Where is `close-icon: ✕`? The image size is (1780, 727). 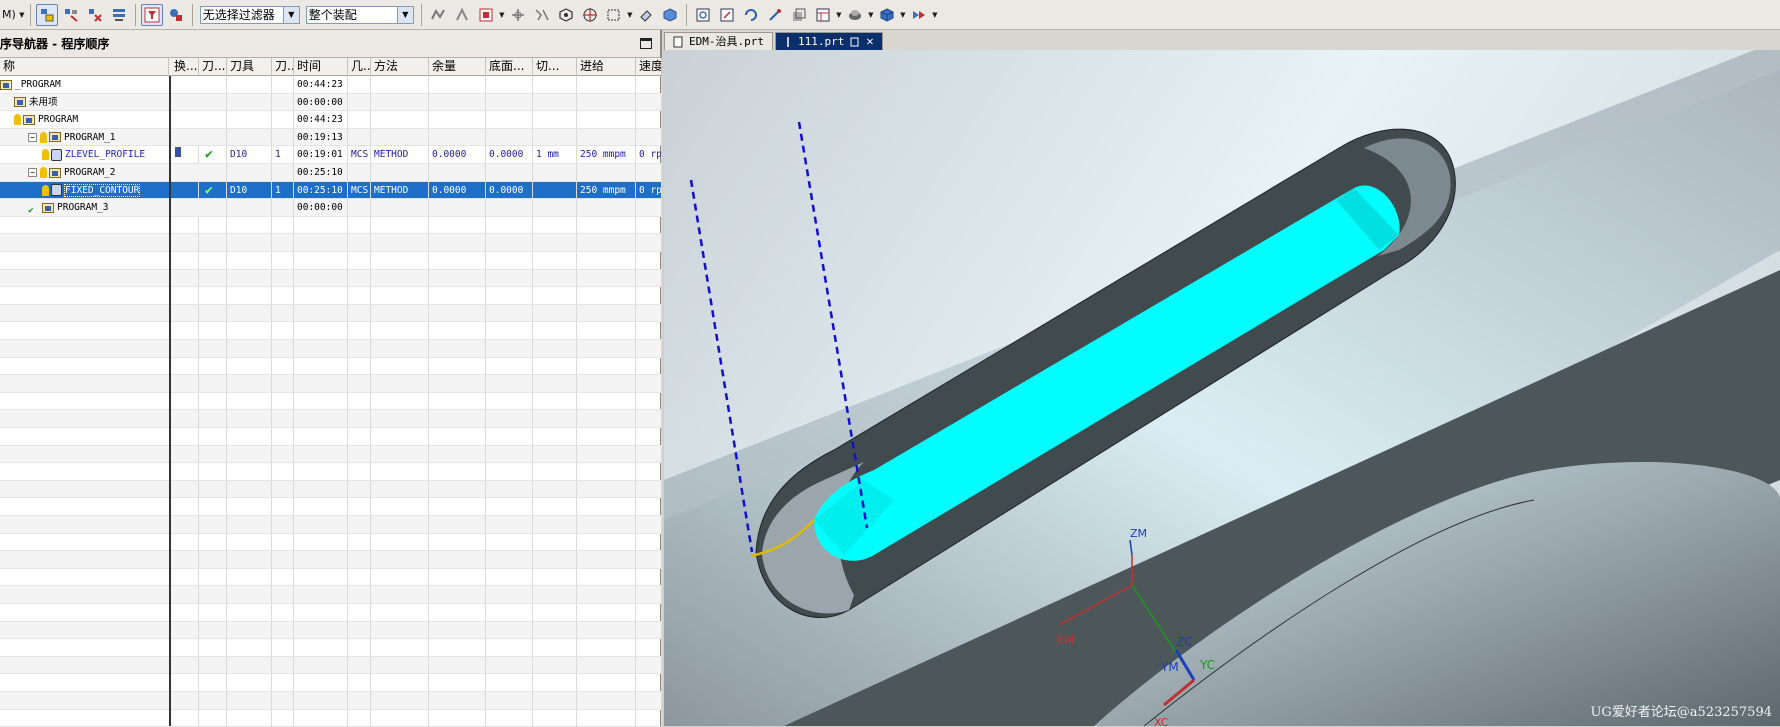 close-icon: ✕ is located at coordinates (869, 41).